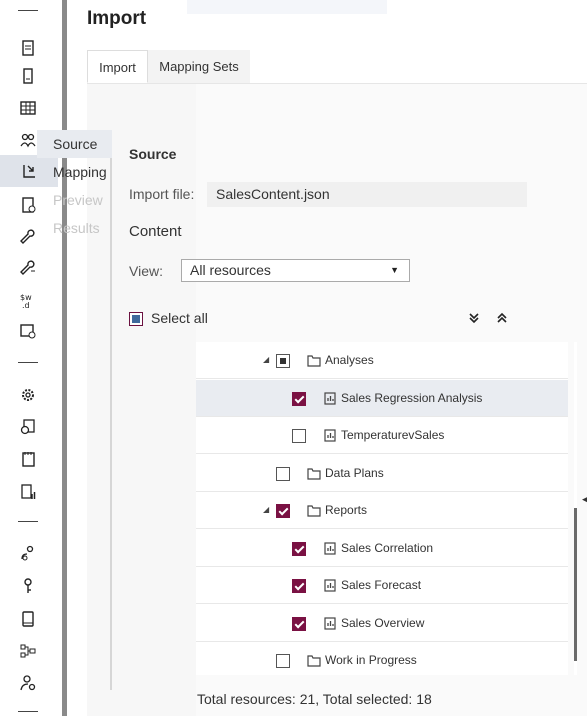 The width and height of the screenshot is (587, 716). What do you see at coordinates (162, 194) in the screenshot?
I see `import-file-label: Import file:` at bounding box center [162, 194].